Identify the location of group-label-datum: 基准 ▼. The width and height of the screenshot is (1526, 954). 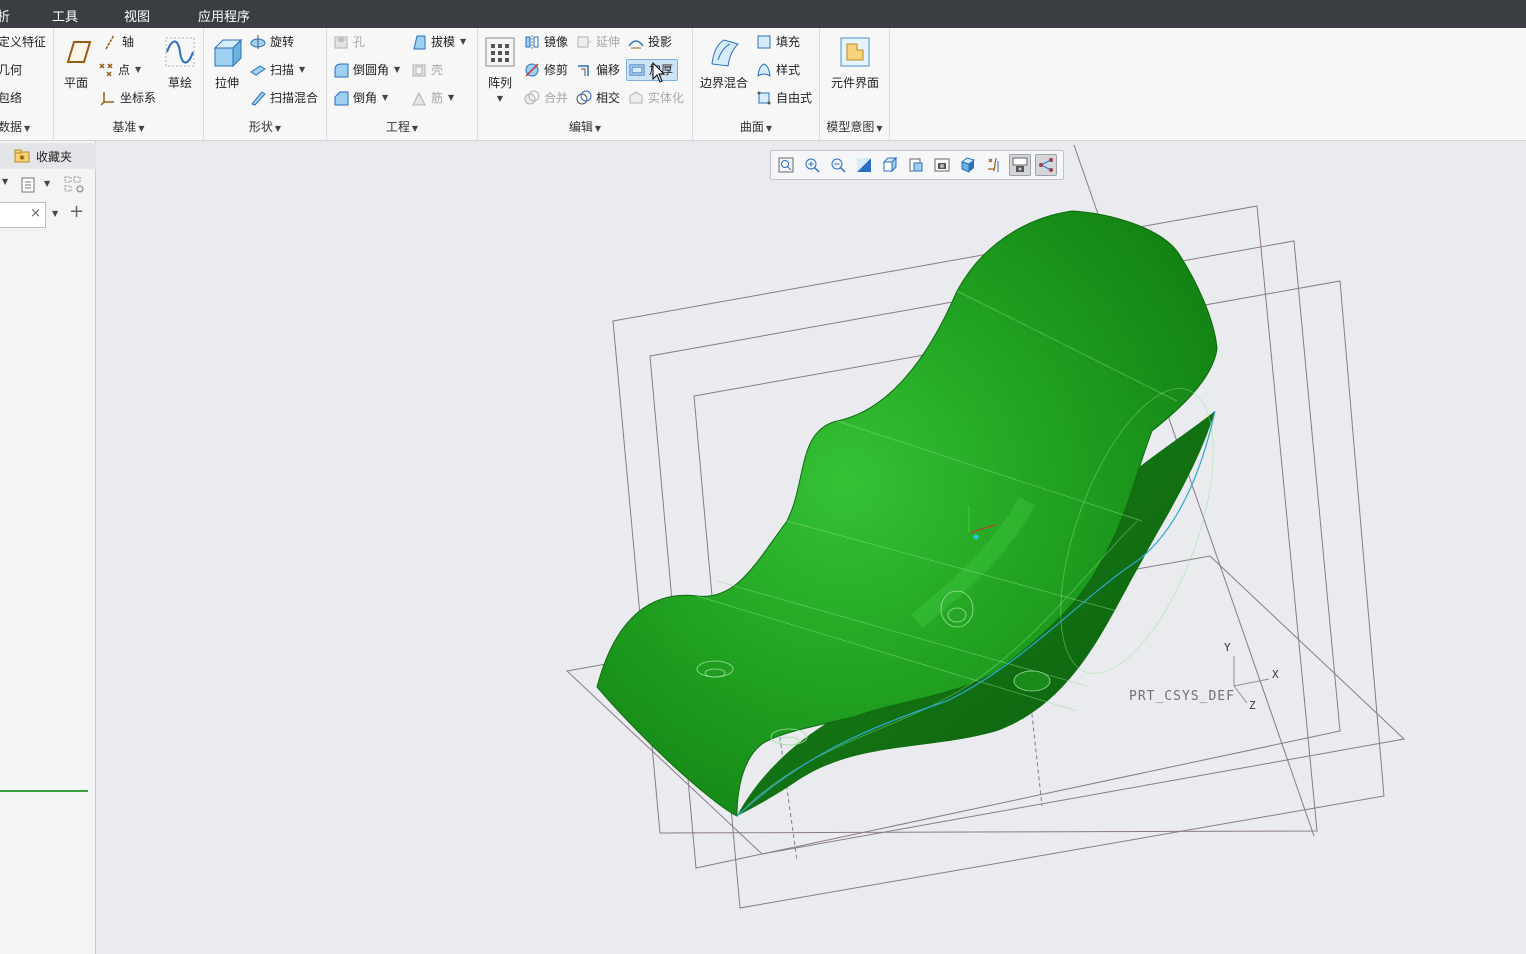
(128, 126).